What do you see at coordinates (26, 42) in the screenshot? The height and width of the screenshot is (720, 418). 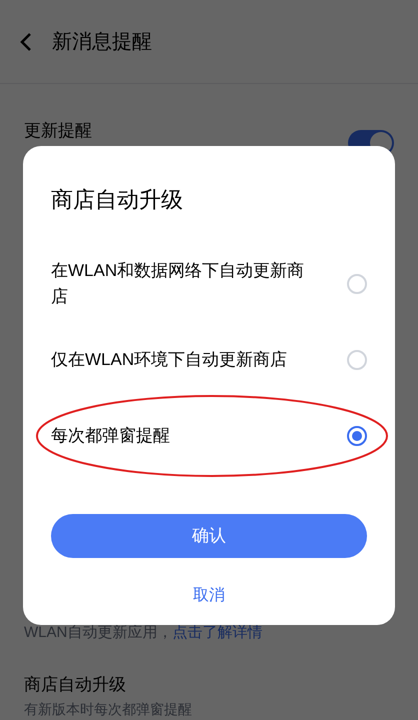 I see `back-icon` at bounding box center [26, 42].